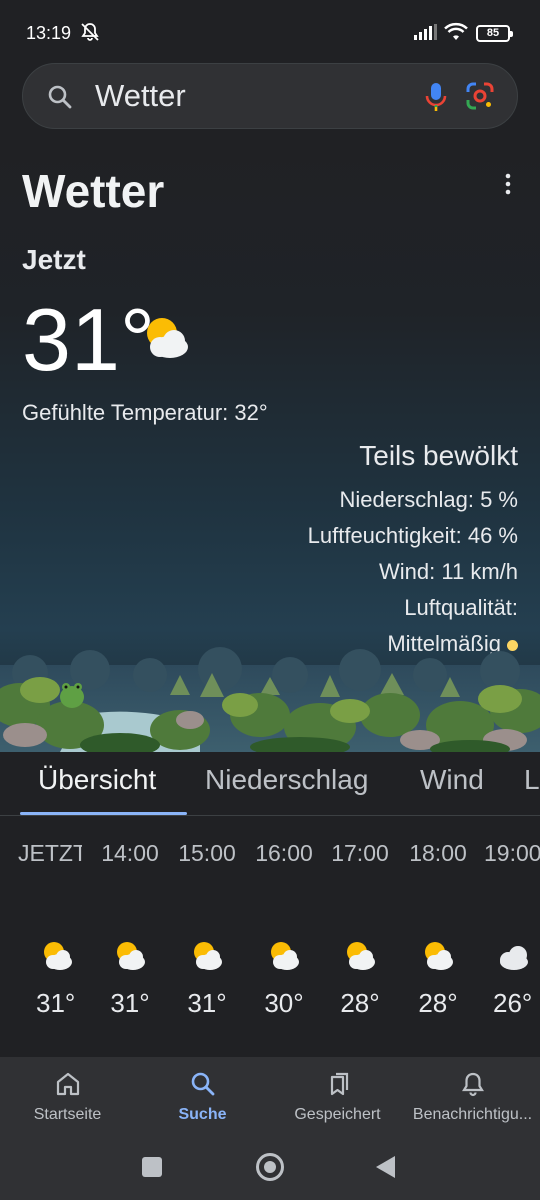  I want to click on hourly-item: 19:00 26°, so click(508, 929).